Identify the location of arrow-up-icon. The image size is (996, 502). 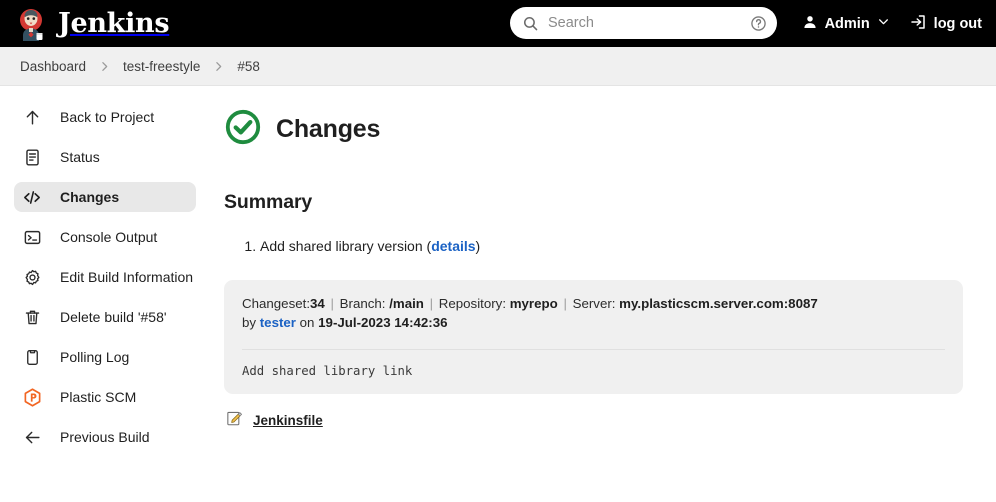
(32, 117).